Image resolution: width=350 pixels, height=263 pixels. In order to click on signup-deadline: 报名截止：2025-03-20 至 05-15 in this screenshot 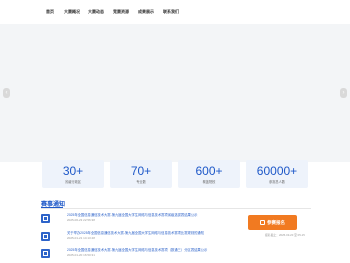, I will do `click(285, 235)`.